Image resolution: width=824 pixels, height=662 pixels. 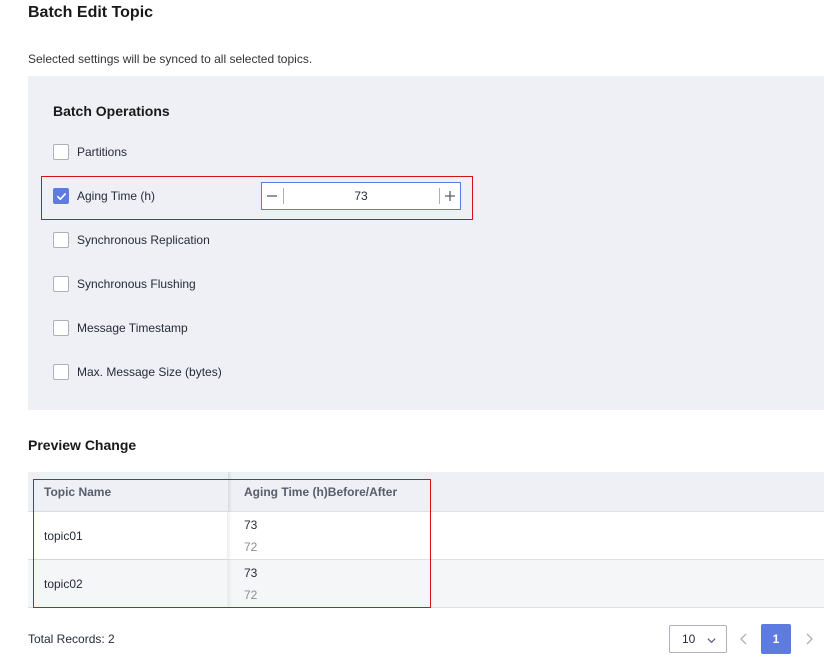 What do you see at coordinates (91, 12) in the screenshot?
I see `page-title: Batch Edit Topic` at bounding box center [91, 12].